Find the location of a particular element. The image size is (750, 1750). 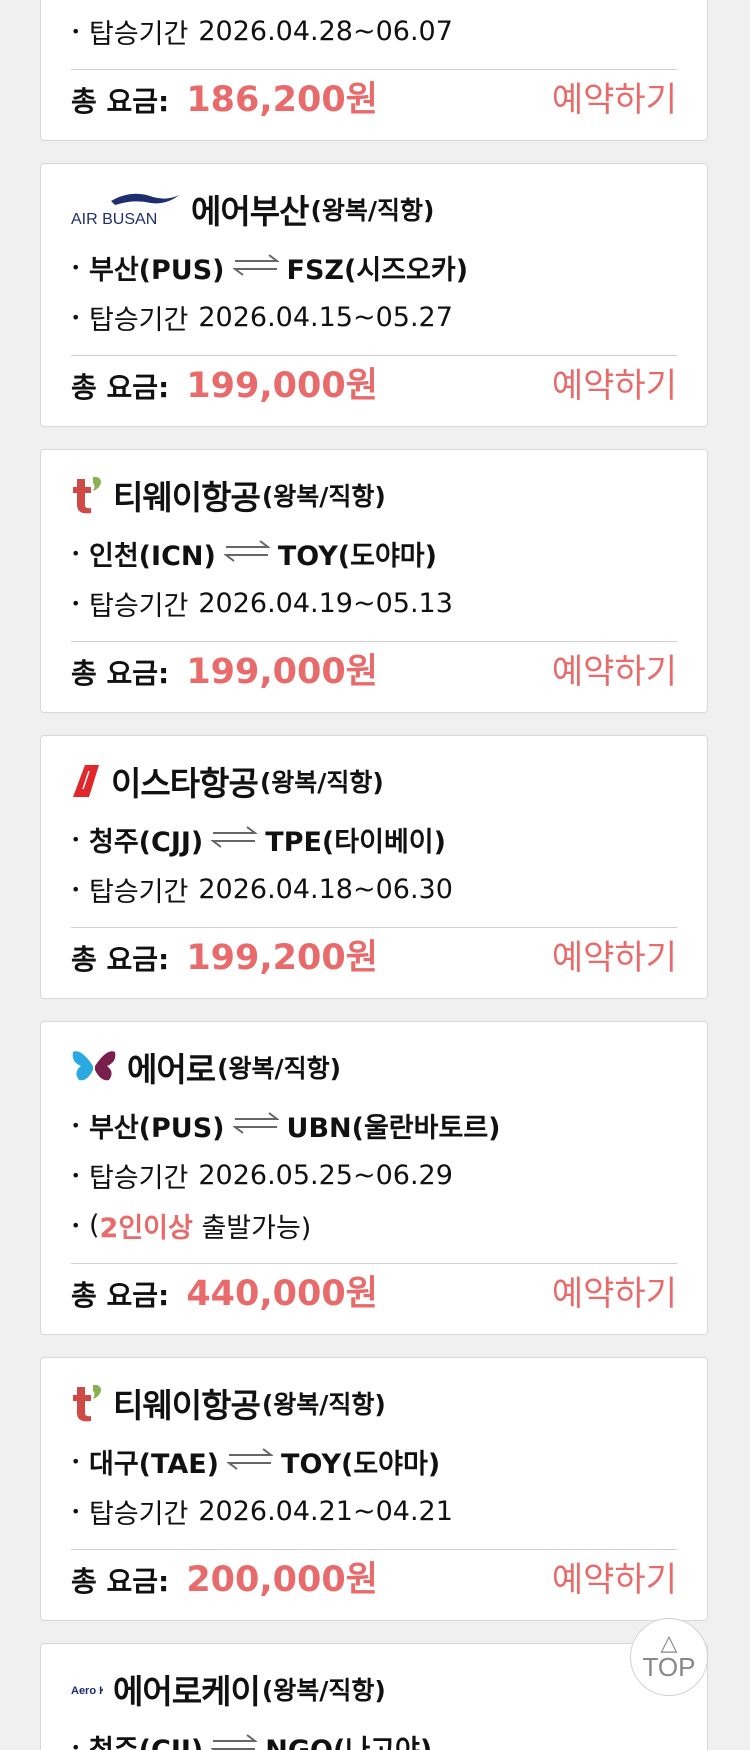

note-text: 출발가능) is located at coordinates (252, 1228).